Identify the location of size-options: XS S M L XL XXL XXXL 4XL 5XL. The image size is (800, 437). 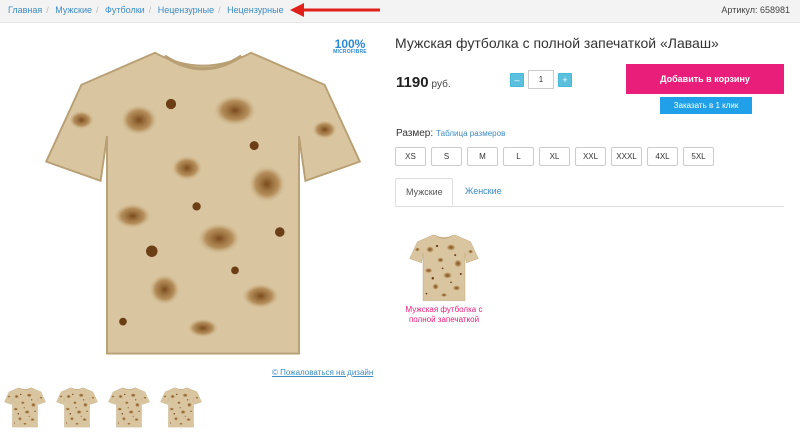
(554, 156).